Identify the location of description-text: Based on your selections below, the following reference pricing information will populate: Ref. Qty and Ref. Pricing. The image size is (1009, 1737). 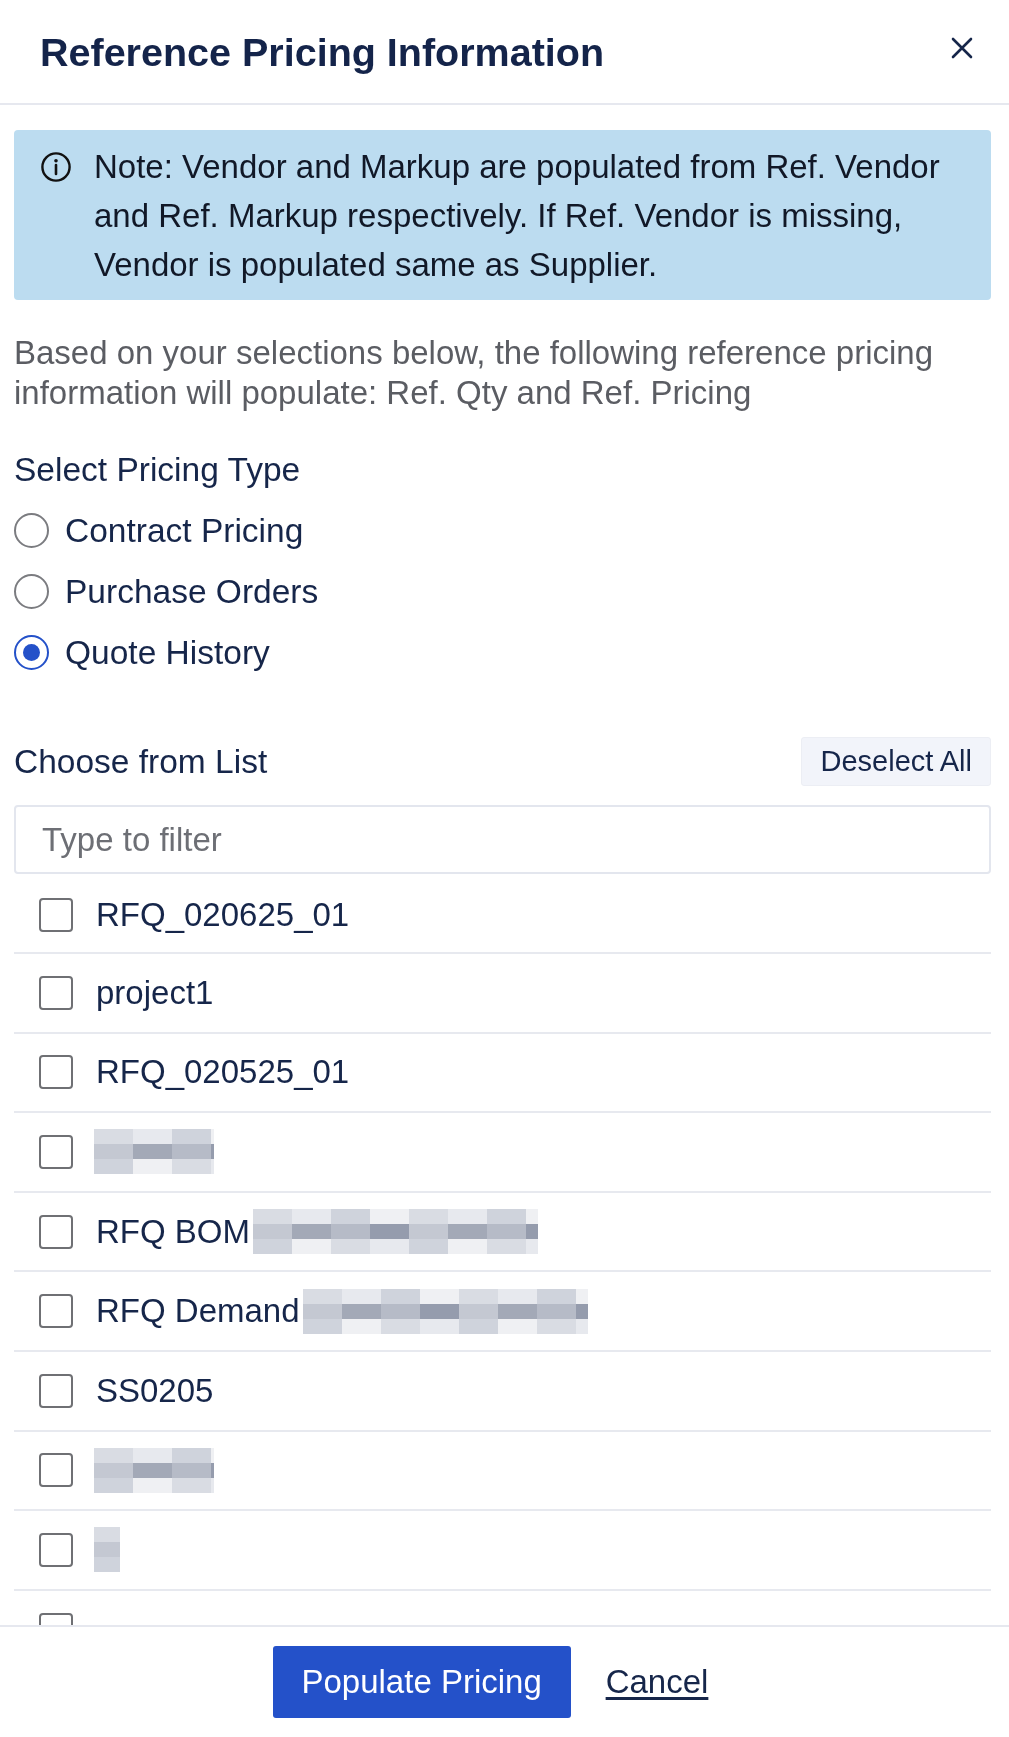
(474, 373).